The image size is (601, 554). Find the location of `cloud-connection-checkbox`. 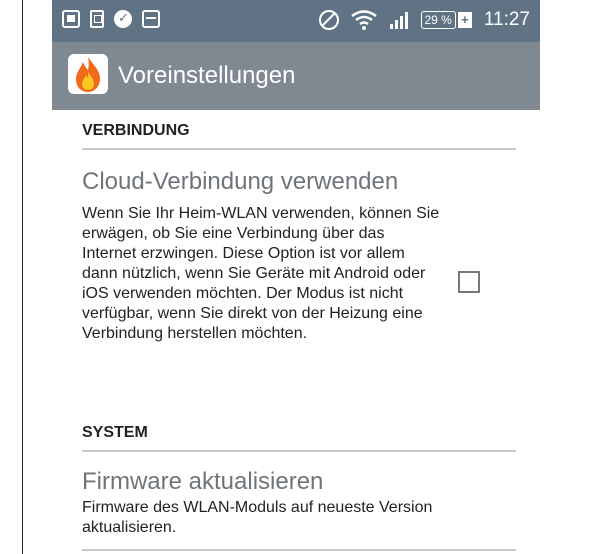

cloud-connection-checkbox is located at coordinates (469, 282).